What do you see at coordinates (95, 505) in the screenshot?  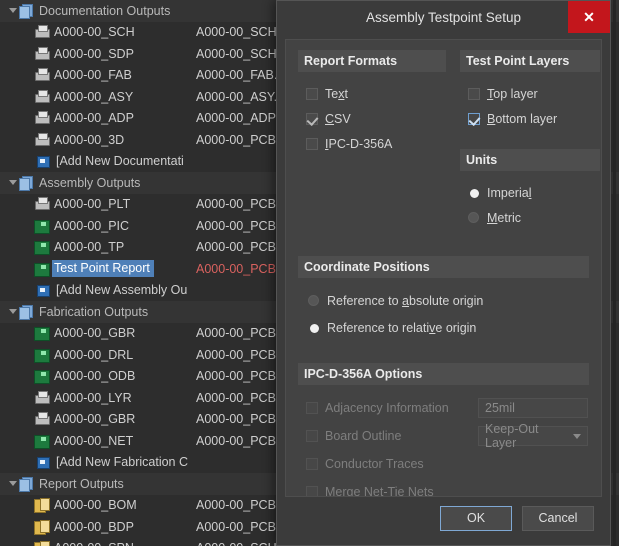 I see `tree-item-label: A000-00_BOM` at bounding box center [95, 505].